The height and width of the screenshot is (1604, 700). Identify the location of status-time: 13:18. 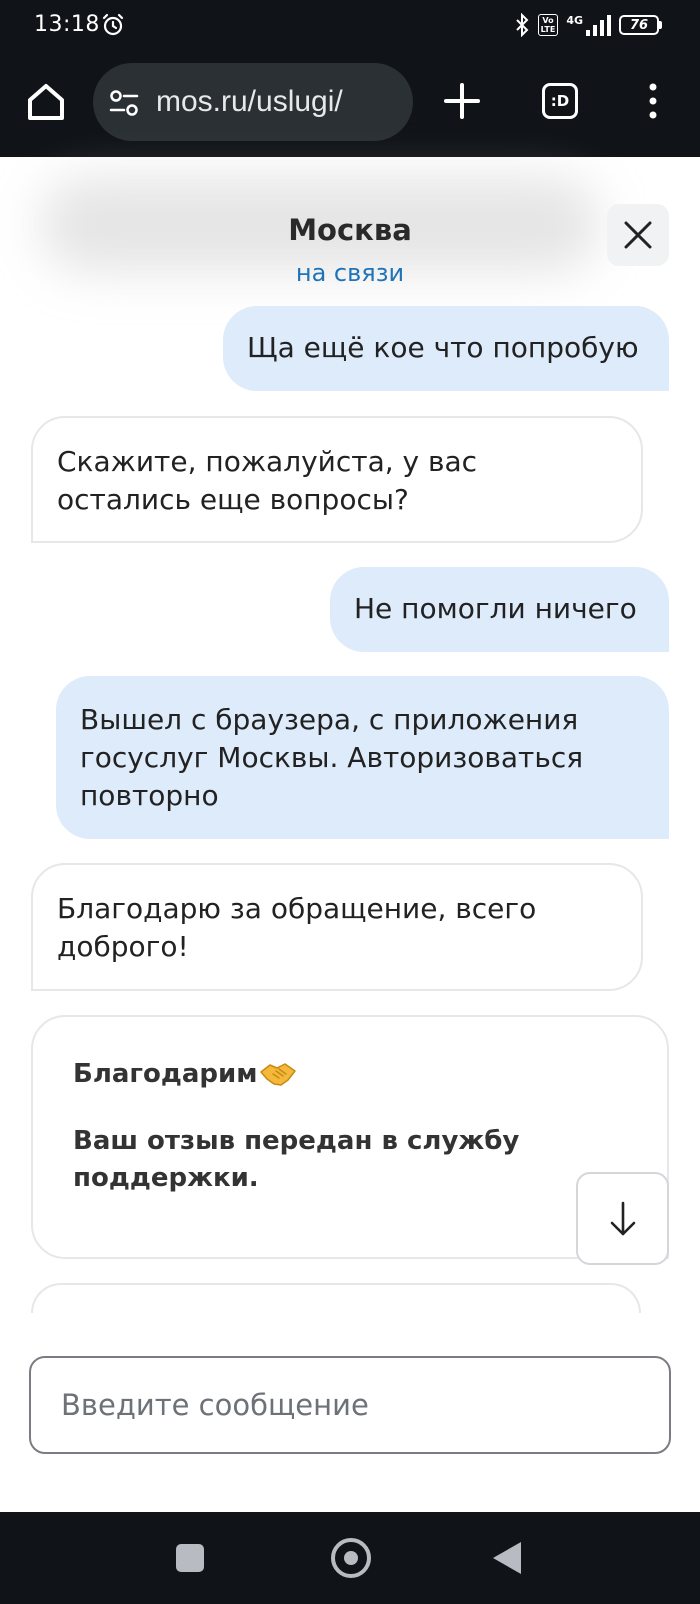
(67, 24).